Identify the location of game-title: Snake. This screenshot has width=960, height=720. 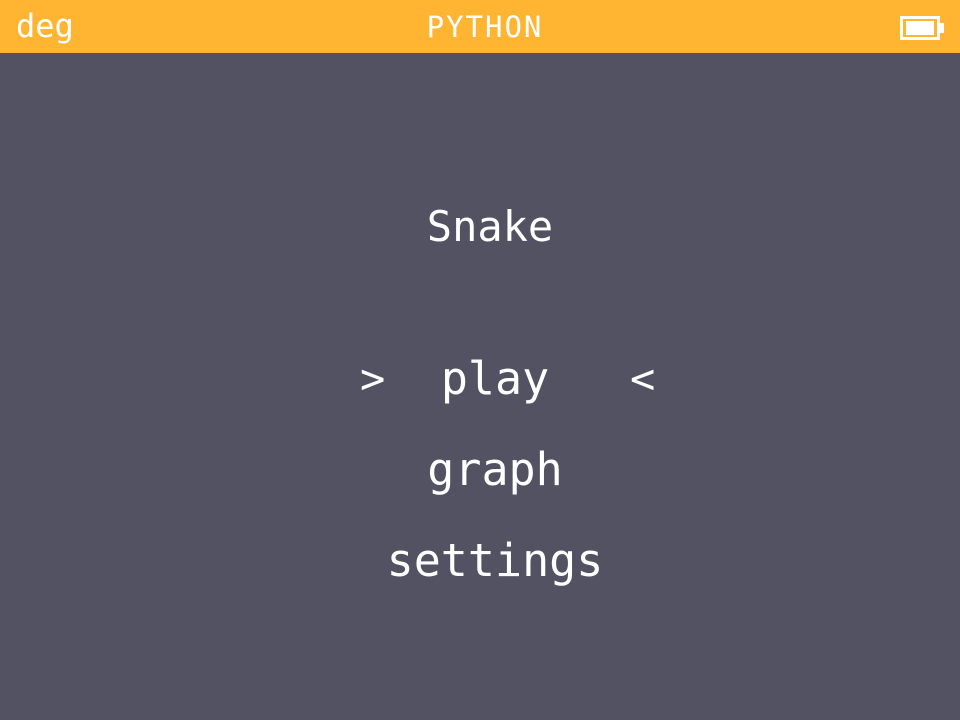
(490, 226).